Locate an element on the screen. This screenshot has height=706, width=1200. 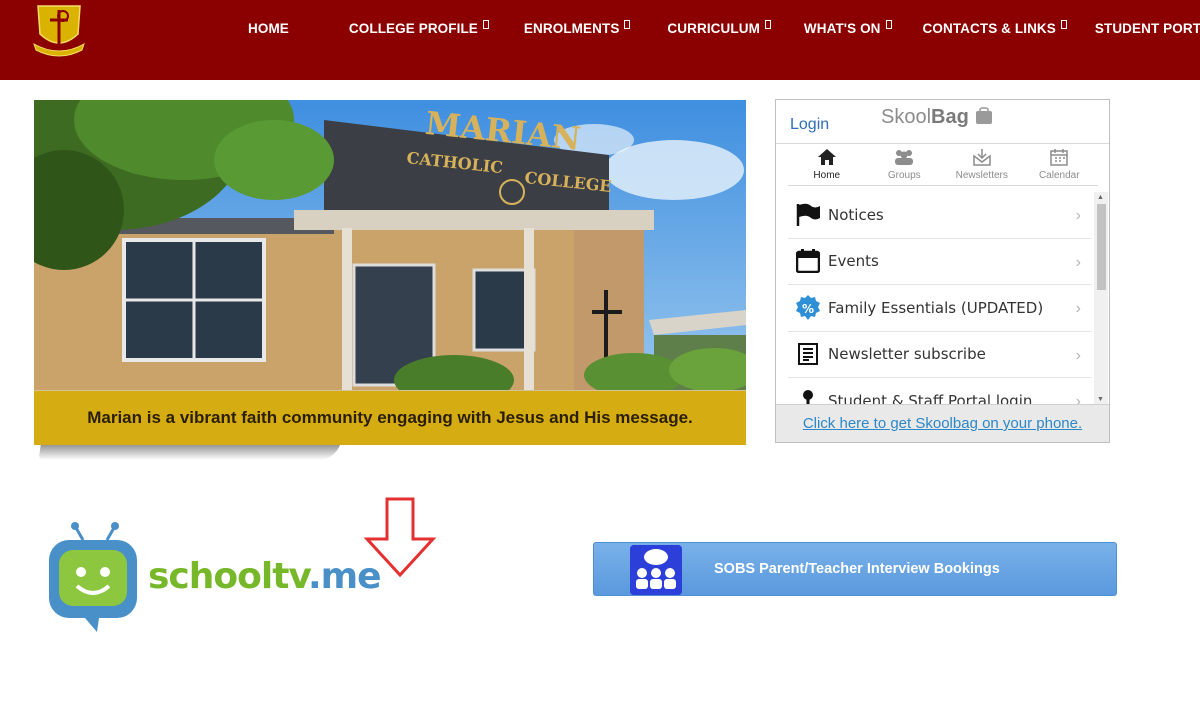
list-item-label: Newsletter subscribe is located at coordinates (907, 354).